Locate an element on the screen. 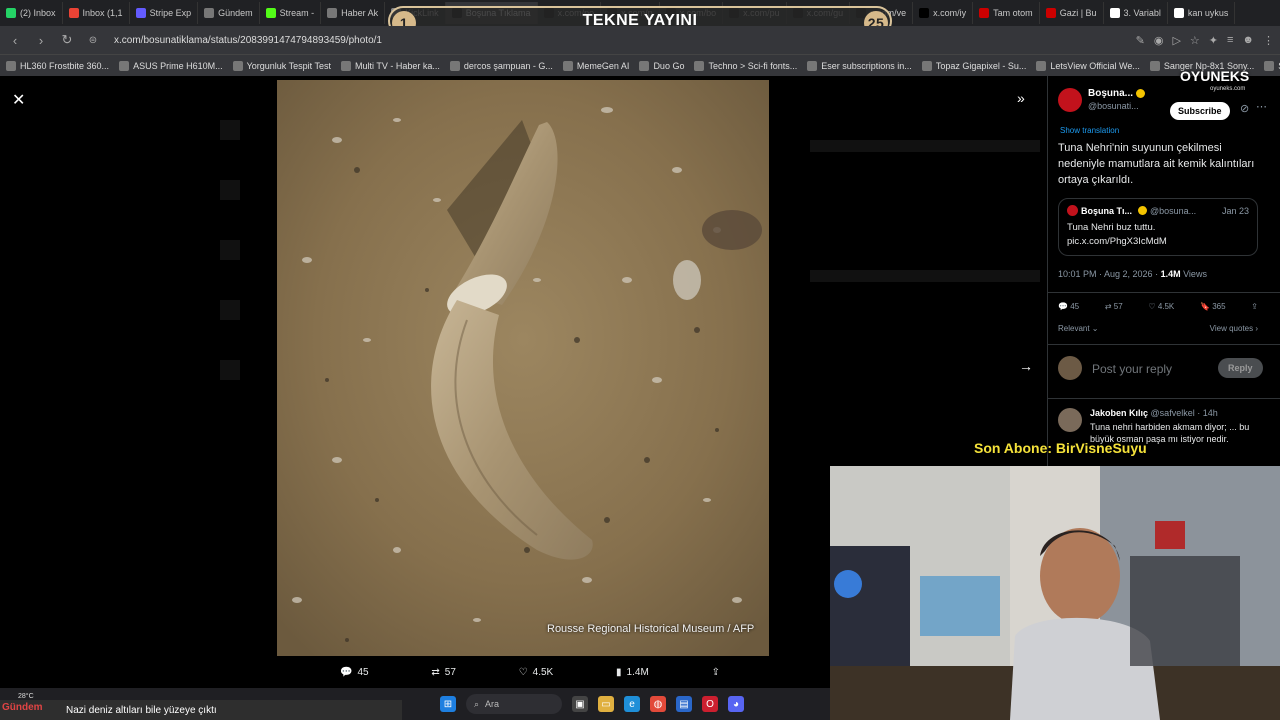 This screenshot has height=720, width=1280. discord-icon: ◕ is located at coordinates (736, 704).